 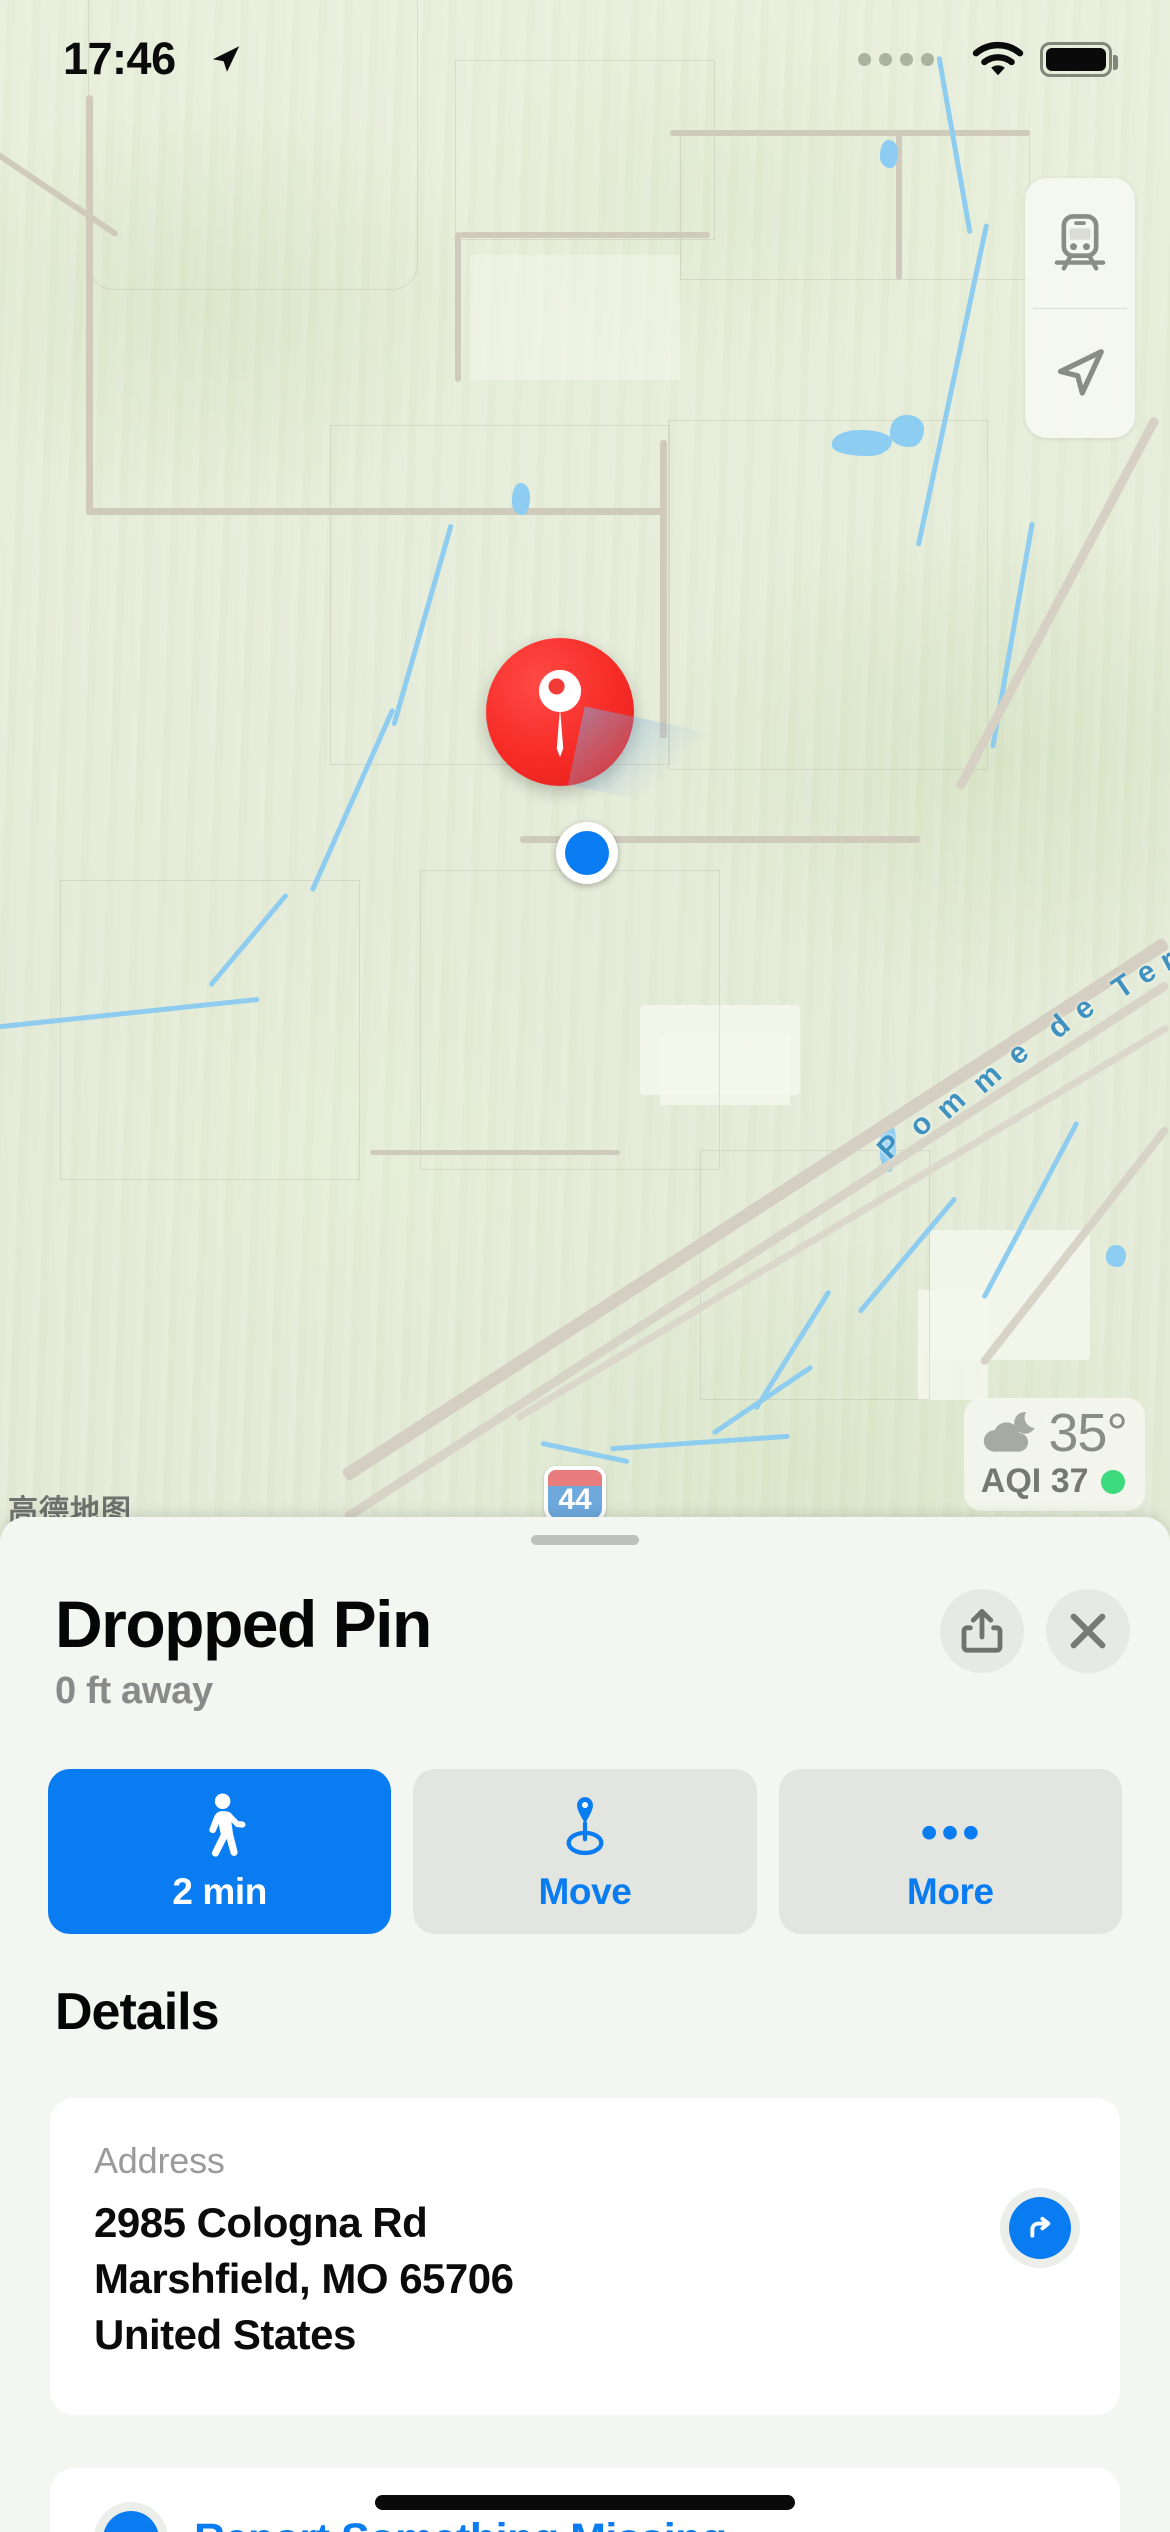 I want to click on action-label: Move, so click(x=585, y=1891).